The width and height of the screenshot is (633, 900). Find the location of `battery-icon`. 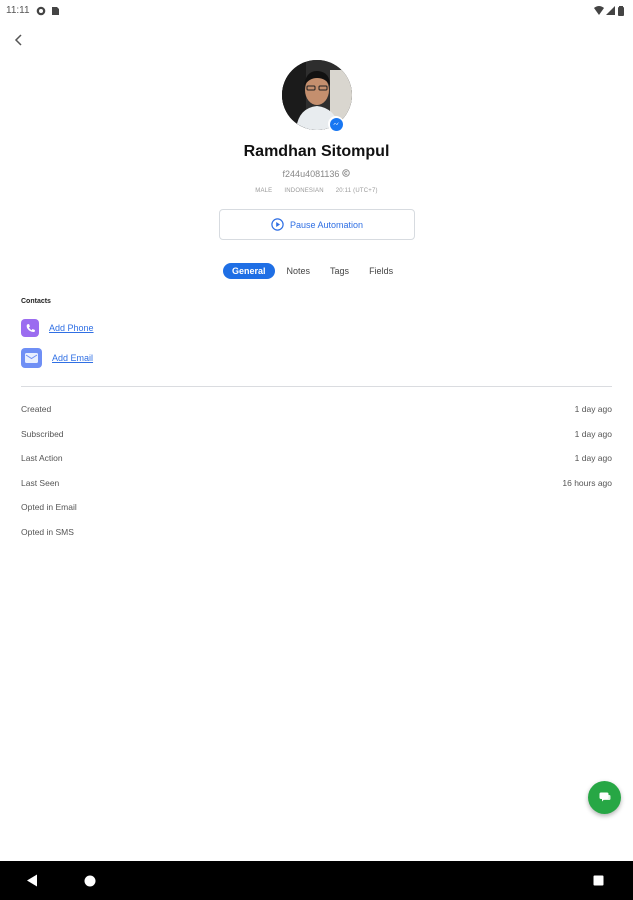

battery-icon is located at coordinates (622, 10).